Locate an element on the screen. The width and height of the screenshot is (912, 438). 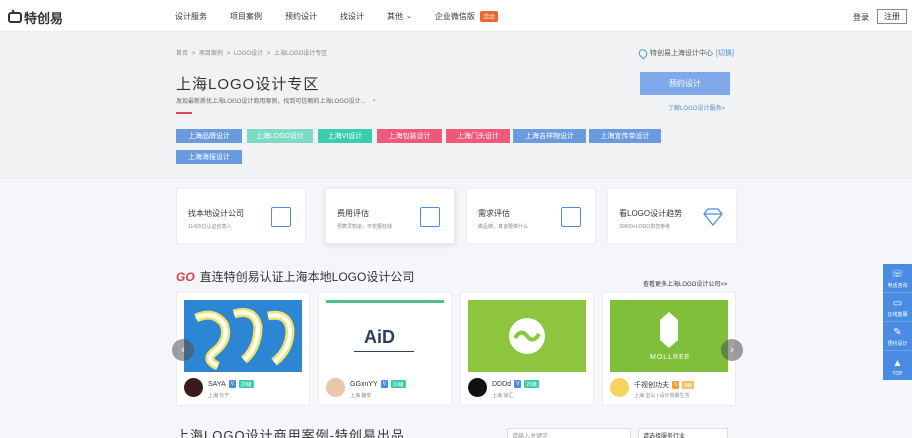
online-service-button: ▭ 在线客服 is located at coordinates (897, 307).